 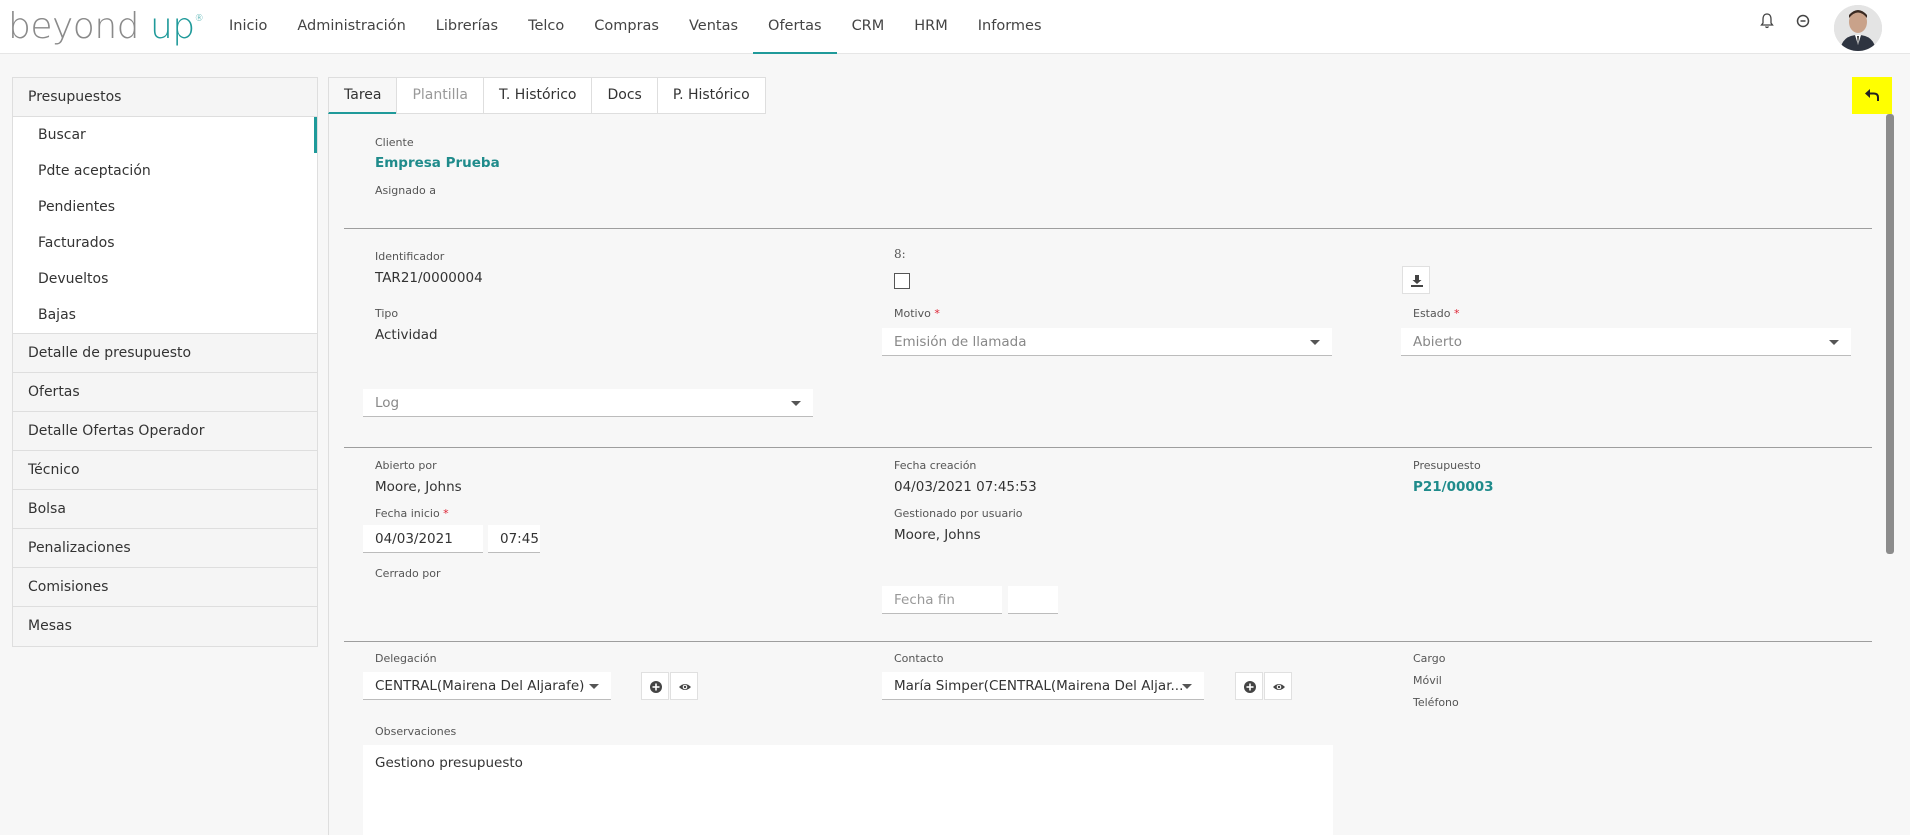 I want to click on view-contacto-button, so click(x=1278, y=686).